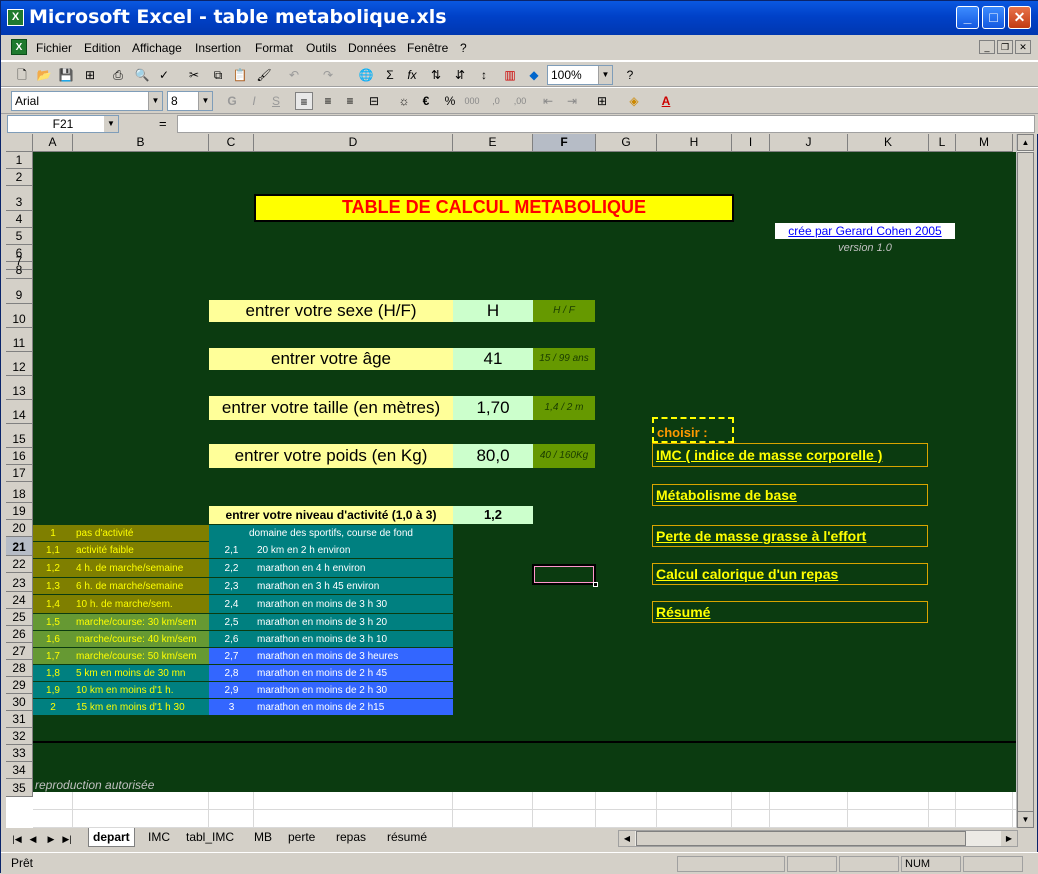 This screenshot has width=1038, height=874. What do you see at coordinates (790, 536) in the screenshot?
I see `fat-loss-link: Perte de masse grasse à l'effort` at bounding box center [790, 536].